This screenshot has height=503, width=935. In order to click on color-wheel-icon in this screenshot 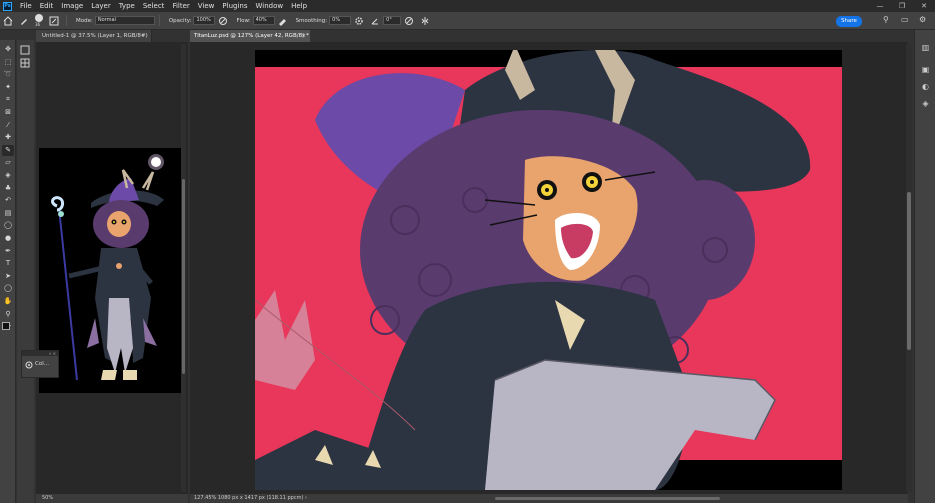, I will do `click(29, 365)`.